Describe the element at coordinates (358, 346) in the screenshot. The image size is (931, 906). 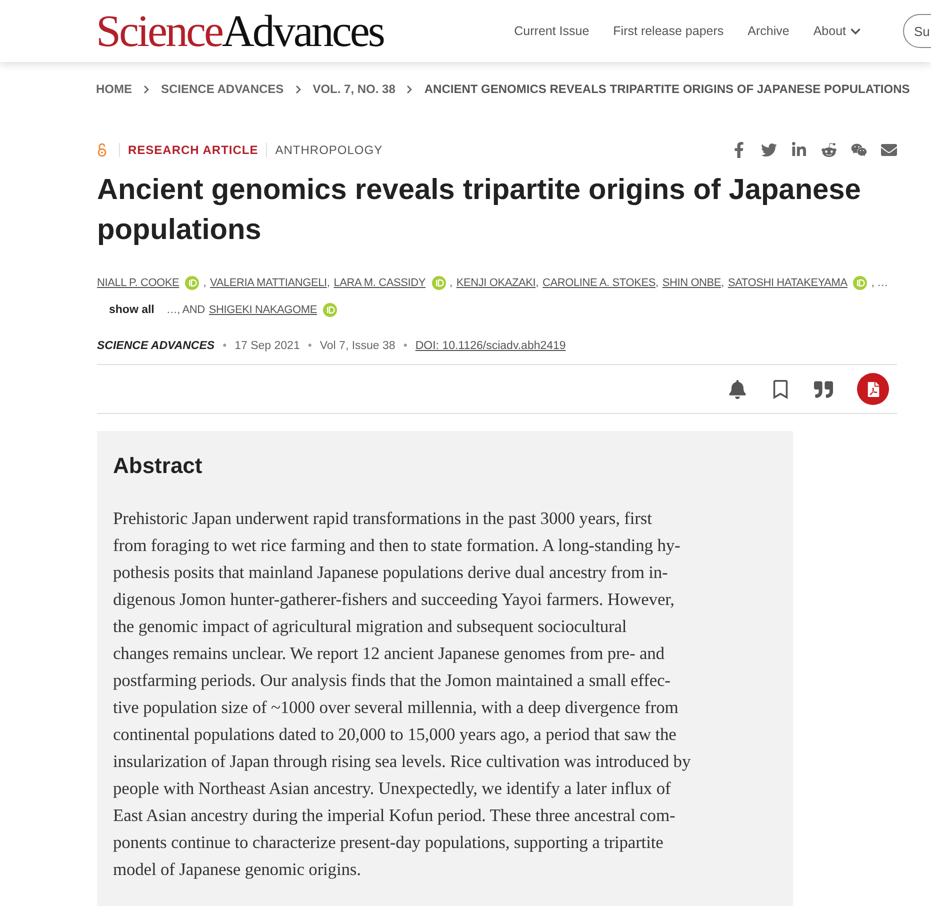
I see `issue-info: Vol 7, Issue 38` at that location.